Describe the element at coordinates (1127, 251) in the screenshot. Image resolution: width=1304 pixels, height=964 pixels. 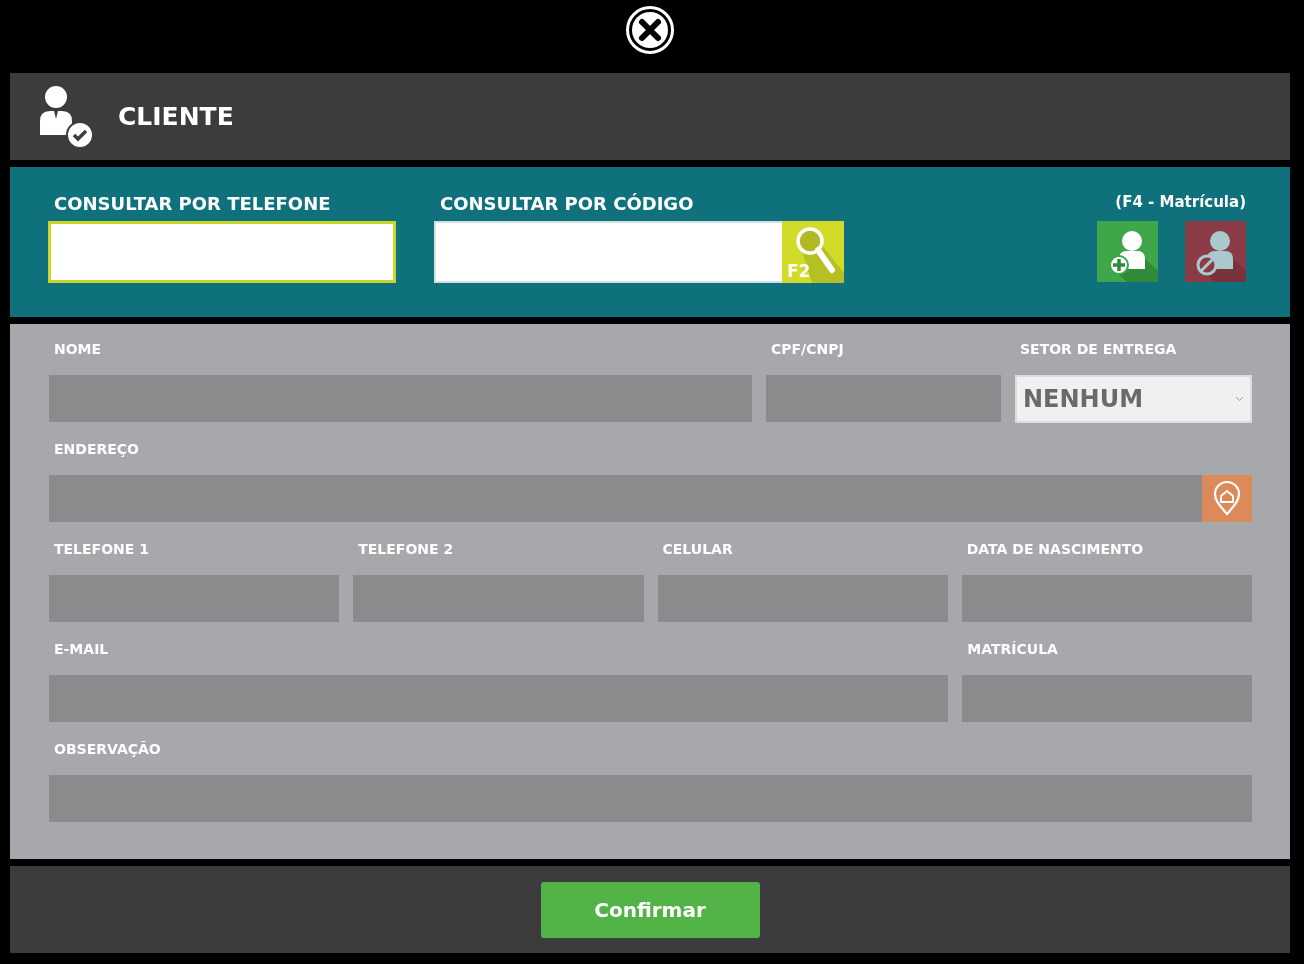
I see `add-user-icon` at that location.